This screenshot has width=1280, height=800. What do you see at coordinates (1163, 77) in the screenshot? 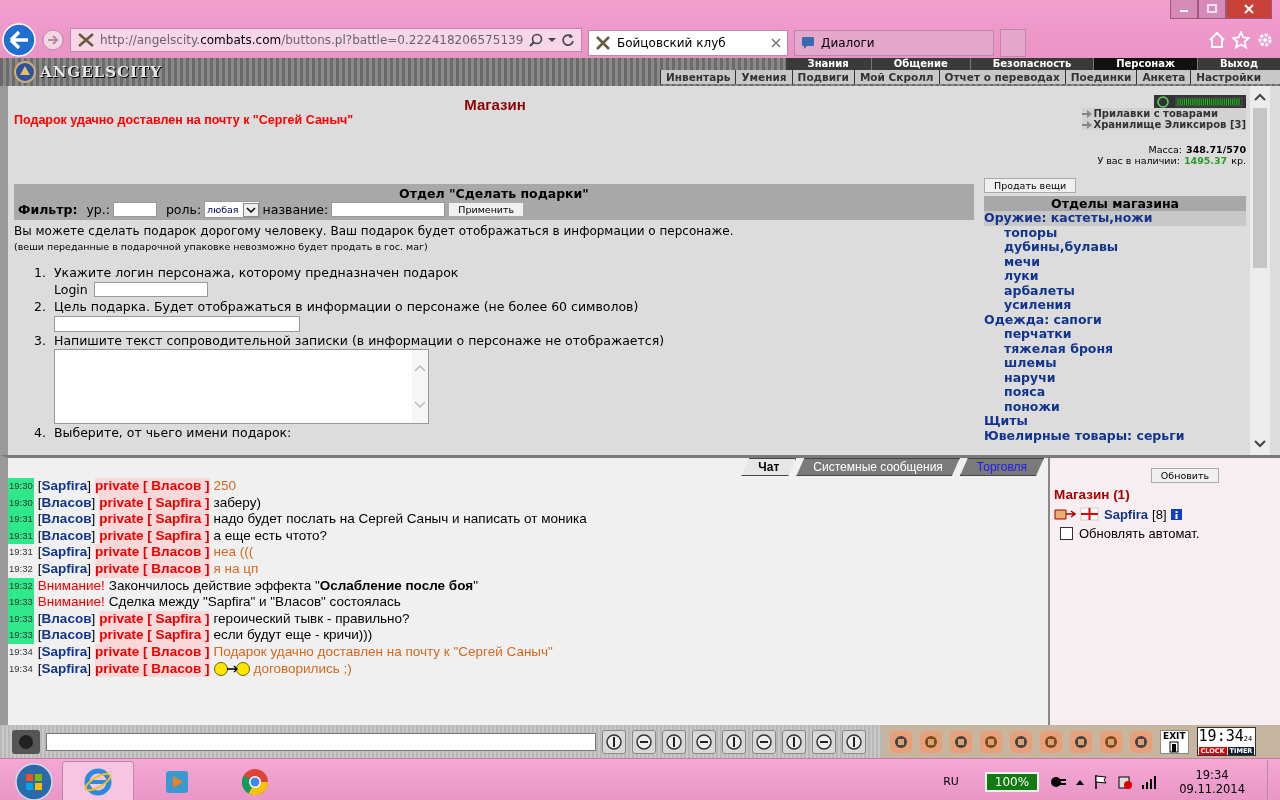
I see `menu-link: Анкета` at bounding box center [1163, 77].